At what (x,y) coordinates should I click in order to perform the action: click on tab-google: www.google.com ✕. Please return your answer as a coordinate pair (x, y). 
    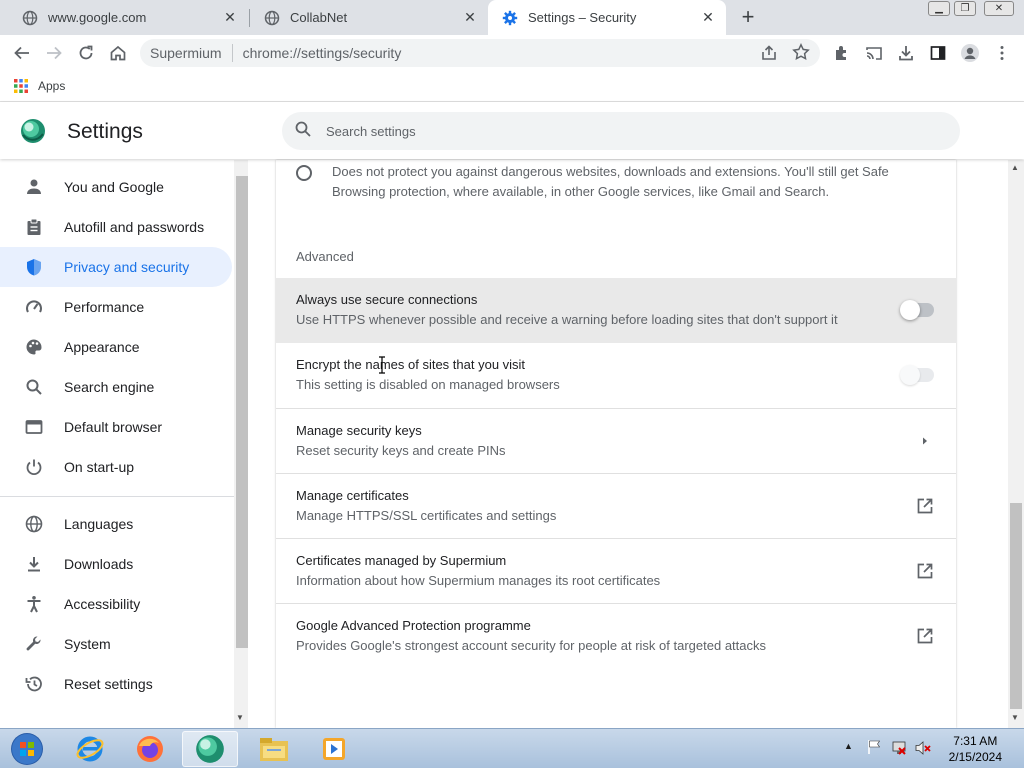
    Looking at the image, I should click on (128, 17).